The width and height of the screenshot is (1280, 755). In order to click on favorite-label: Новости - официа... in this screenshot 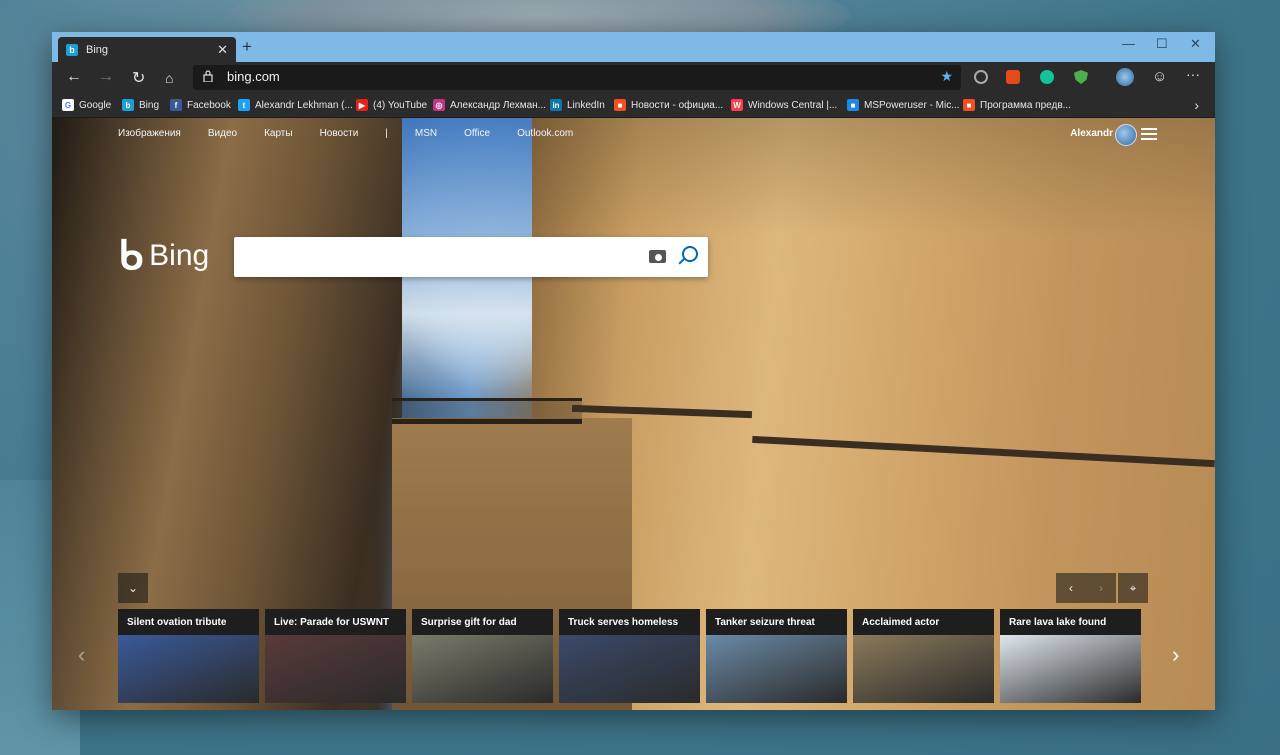, I will do `click(677, 105)`.